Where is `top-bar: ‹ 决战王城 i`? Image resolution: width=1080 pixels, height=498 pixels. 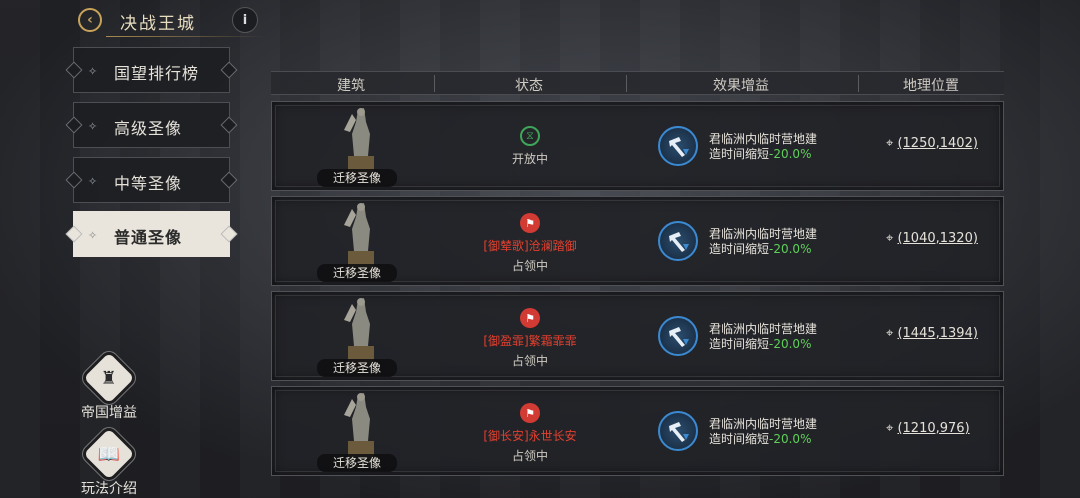 top-bar: ‹ 决战王城 i is located at coordinates (540, 20).